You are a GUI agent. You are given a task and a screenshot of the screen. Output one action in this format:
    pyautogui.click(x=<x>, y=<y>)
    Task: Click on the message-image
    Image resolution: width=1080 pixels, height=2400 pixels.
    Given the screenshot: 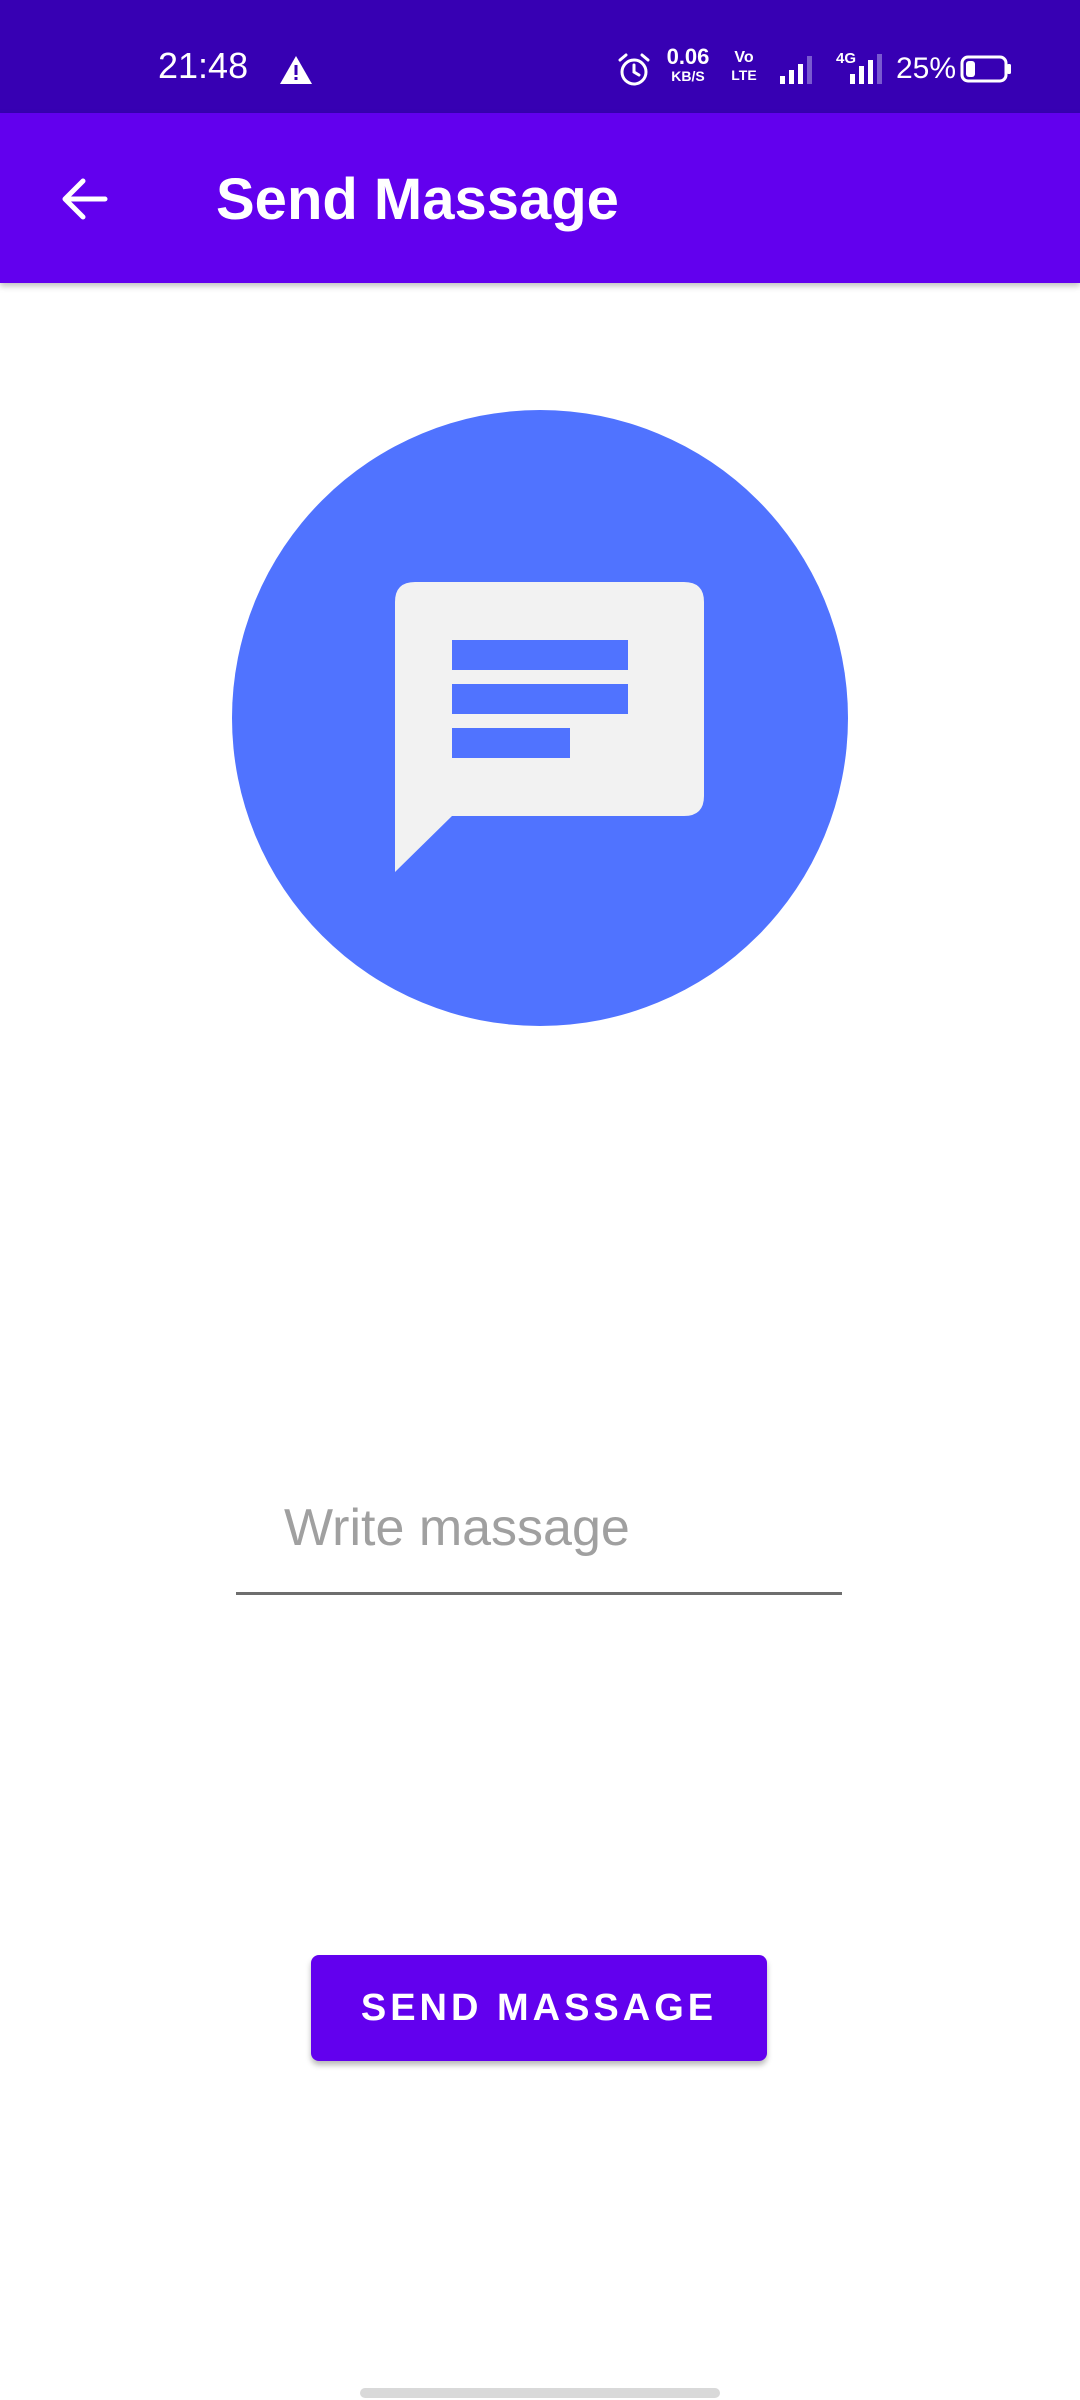 What is the action you would take?
    pyautogui.click(x=540, y=718)
    